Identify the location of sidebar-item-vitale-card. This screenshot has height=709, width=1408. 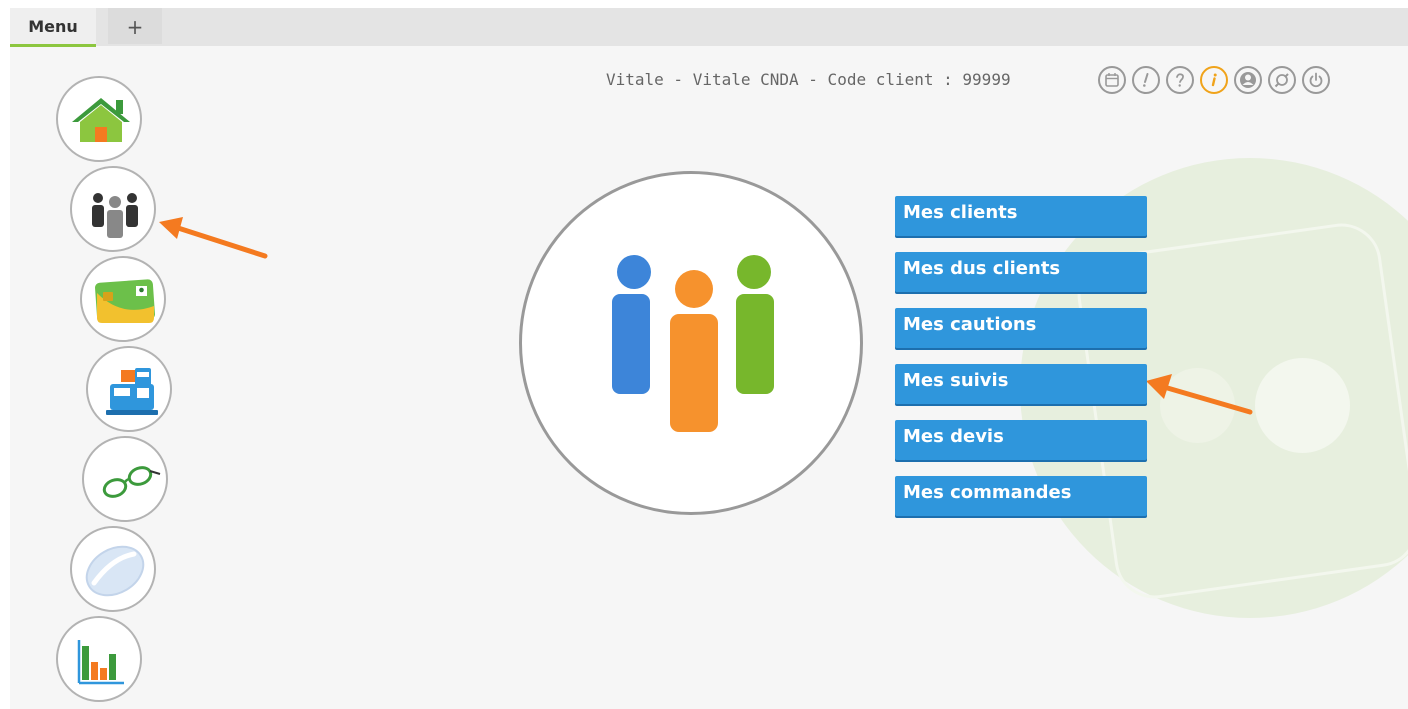
(123, 299).